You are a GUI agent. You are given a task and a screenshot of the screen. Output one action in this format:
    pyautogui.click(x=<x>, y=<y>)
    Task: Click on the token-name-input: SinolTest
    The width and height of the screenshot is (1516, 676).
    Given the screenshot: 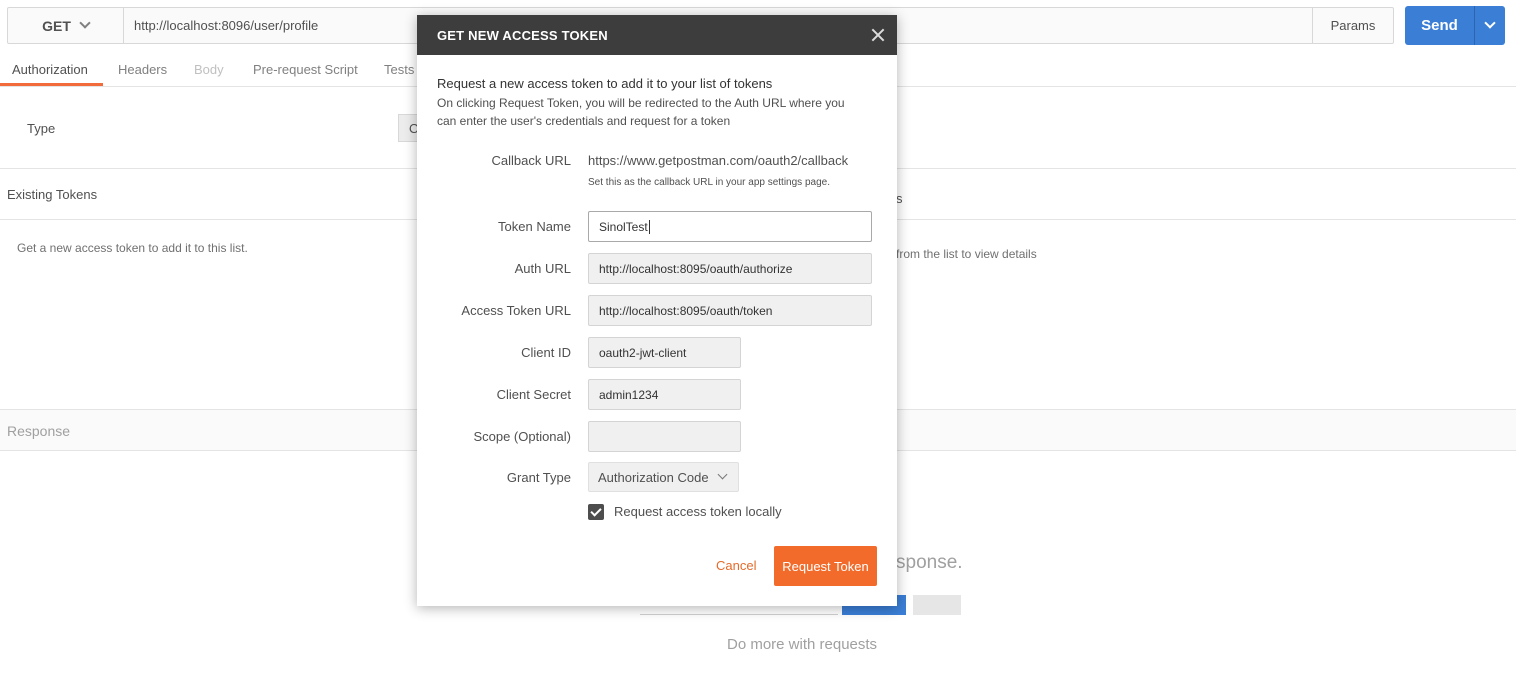 What is the action you would take?
    pyautogui.click(x=730, y=226)
    